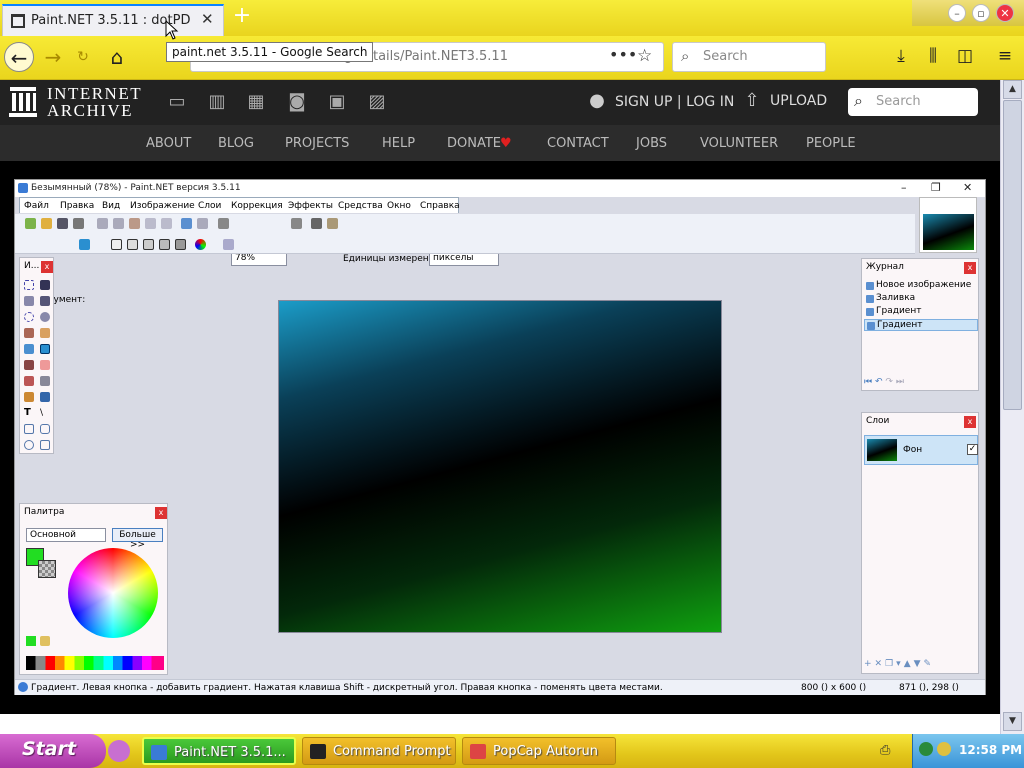 The image size is (1024, 768). I want to click on rounded-rect-icon, so click(45, 429).